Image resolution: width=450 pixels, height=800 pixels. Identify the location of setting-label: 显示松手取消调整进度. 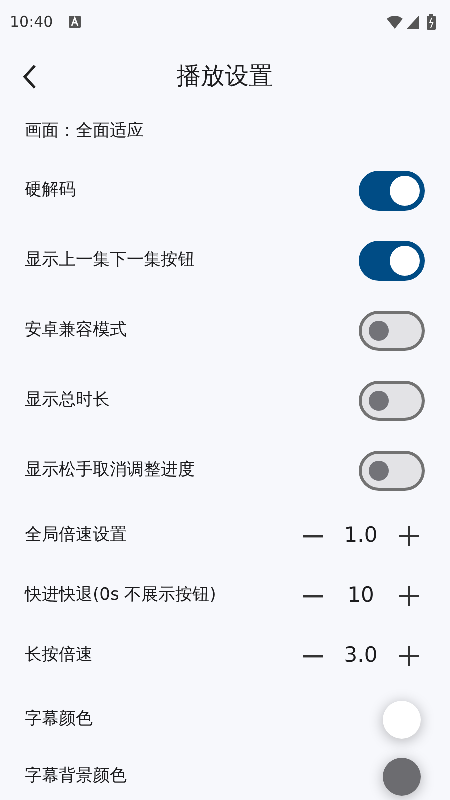
(110, 470).